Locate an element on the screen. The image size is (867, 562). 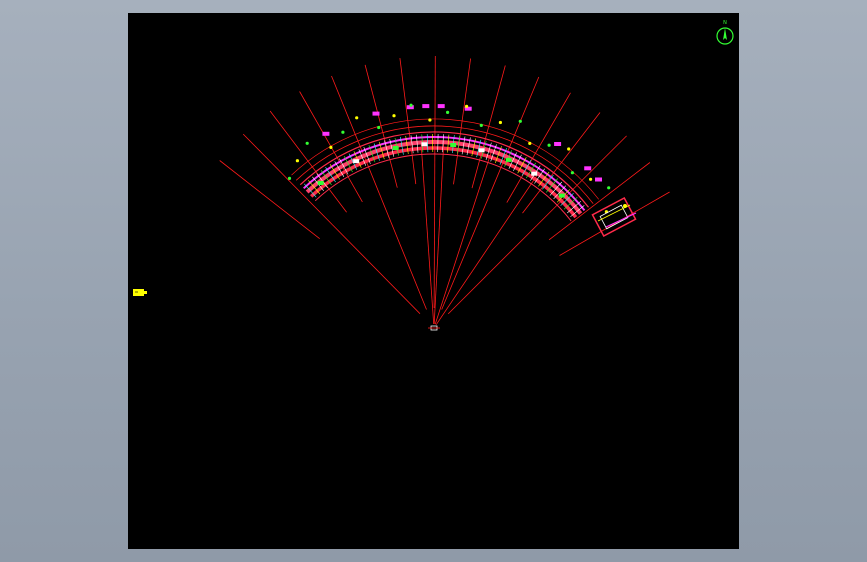
ramp-outline is located at coordinates (614, 217).